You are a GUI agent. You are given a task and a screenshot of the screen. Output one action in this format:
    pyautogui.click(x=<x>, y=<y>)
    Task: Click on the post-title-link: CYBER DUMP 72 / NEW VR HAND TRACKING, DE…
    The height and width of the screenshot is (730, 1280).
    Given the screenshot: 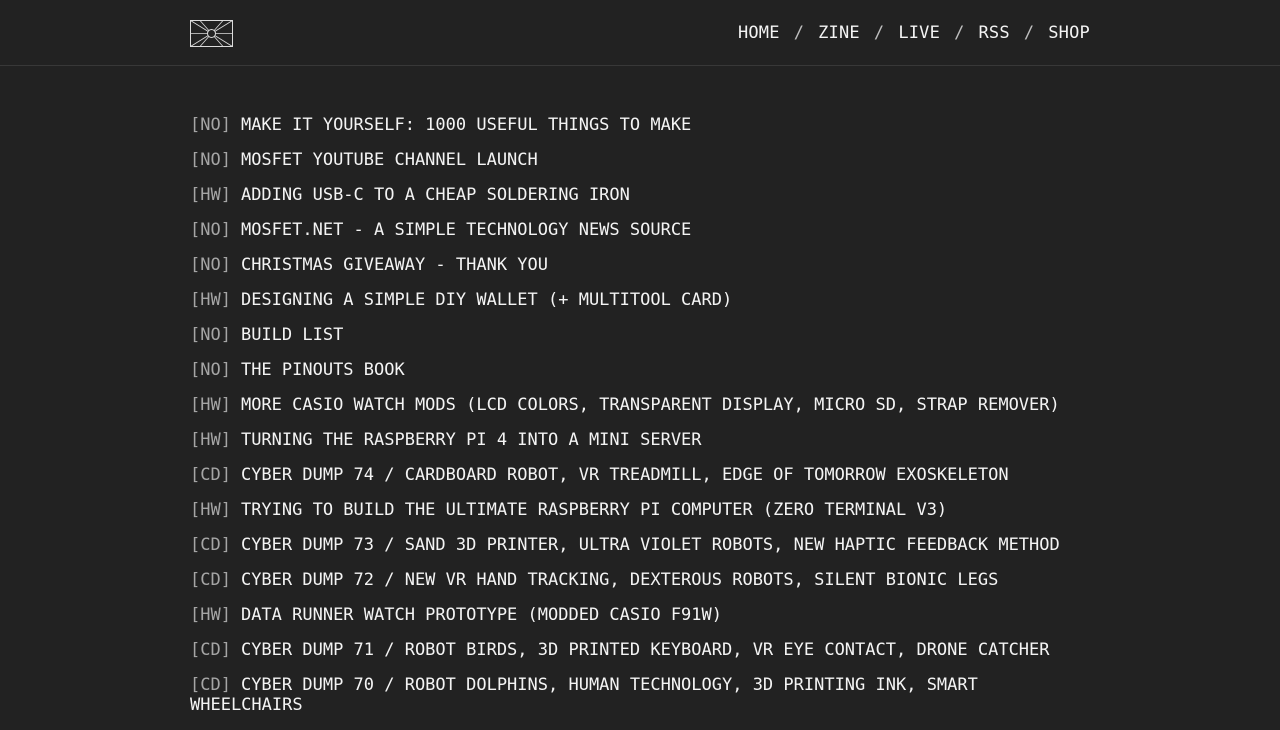 What is the action you would take?
    pyautogui.click(x=619, y=580)
    